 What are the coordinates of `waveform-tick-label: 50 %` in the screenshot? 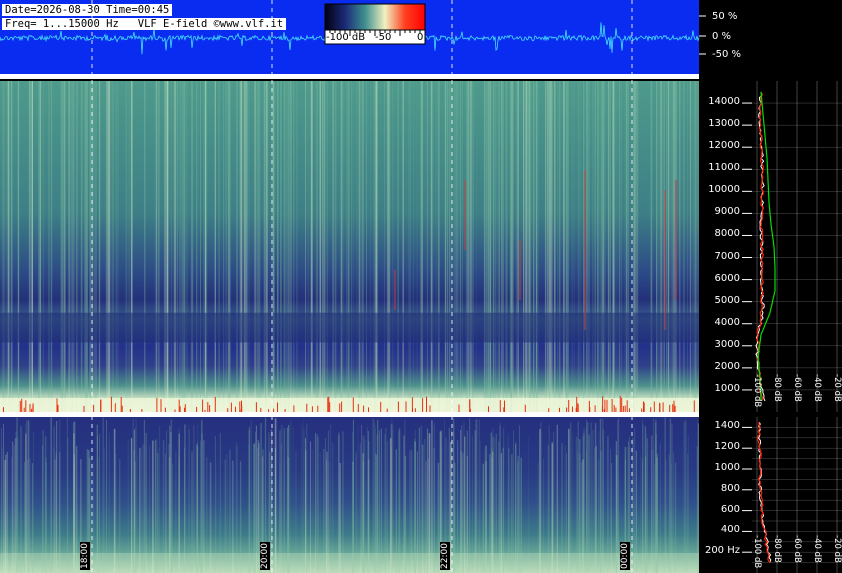 It's located at (725, 16).